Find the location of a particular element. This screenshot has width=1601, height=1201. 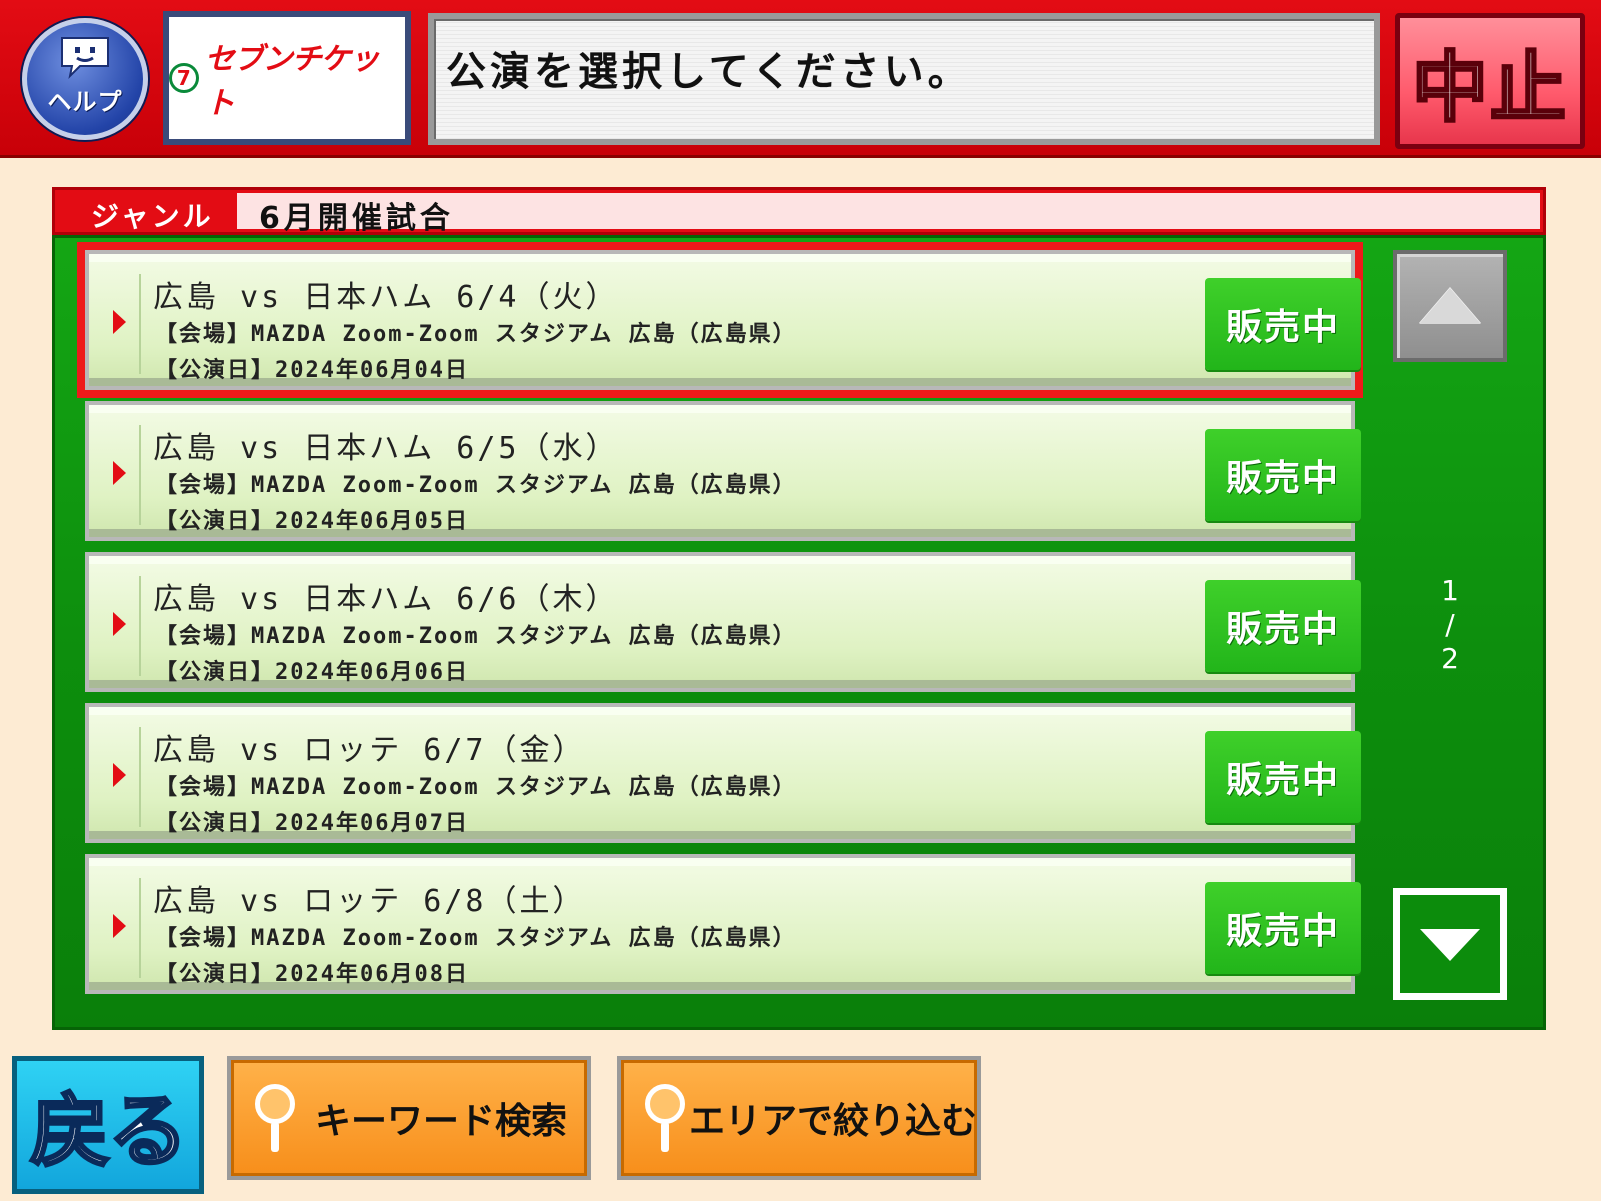

genre-label: ジャンル is located at coordinates (152, 216).